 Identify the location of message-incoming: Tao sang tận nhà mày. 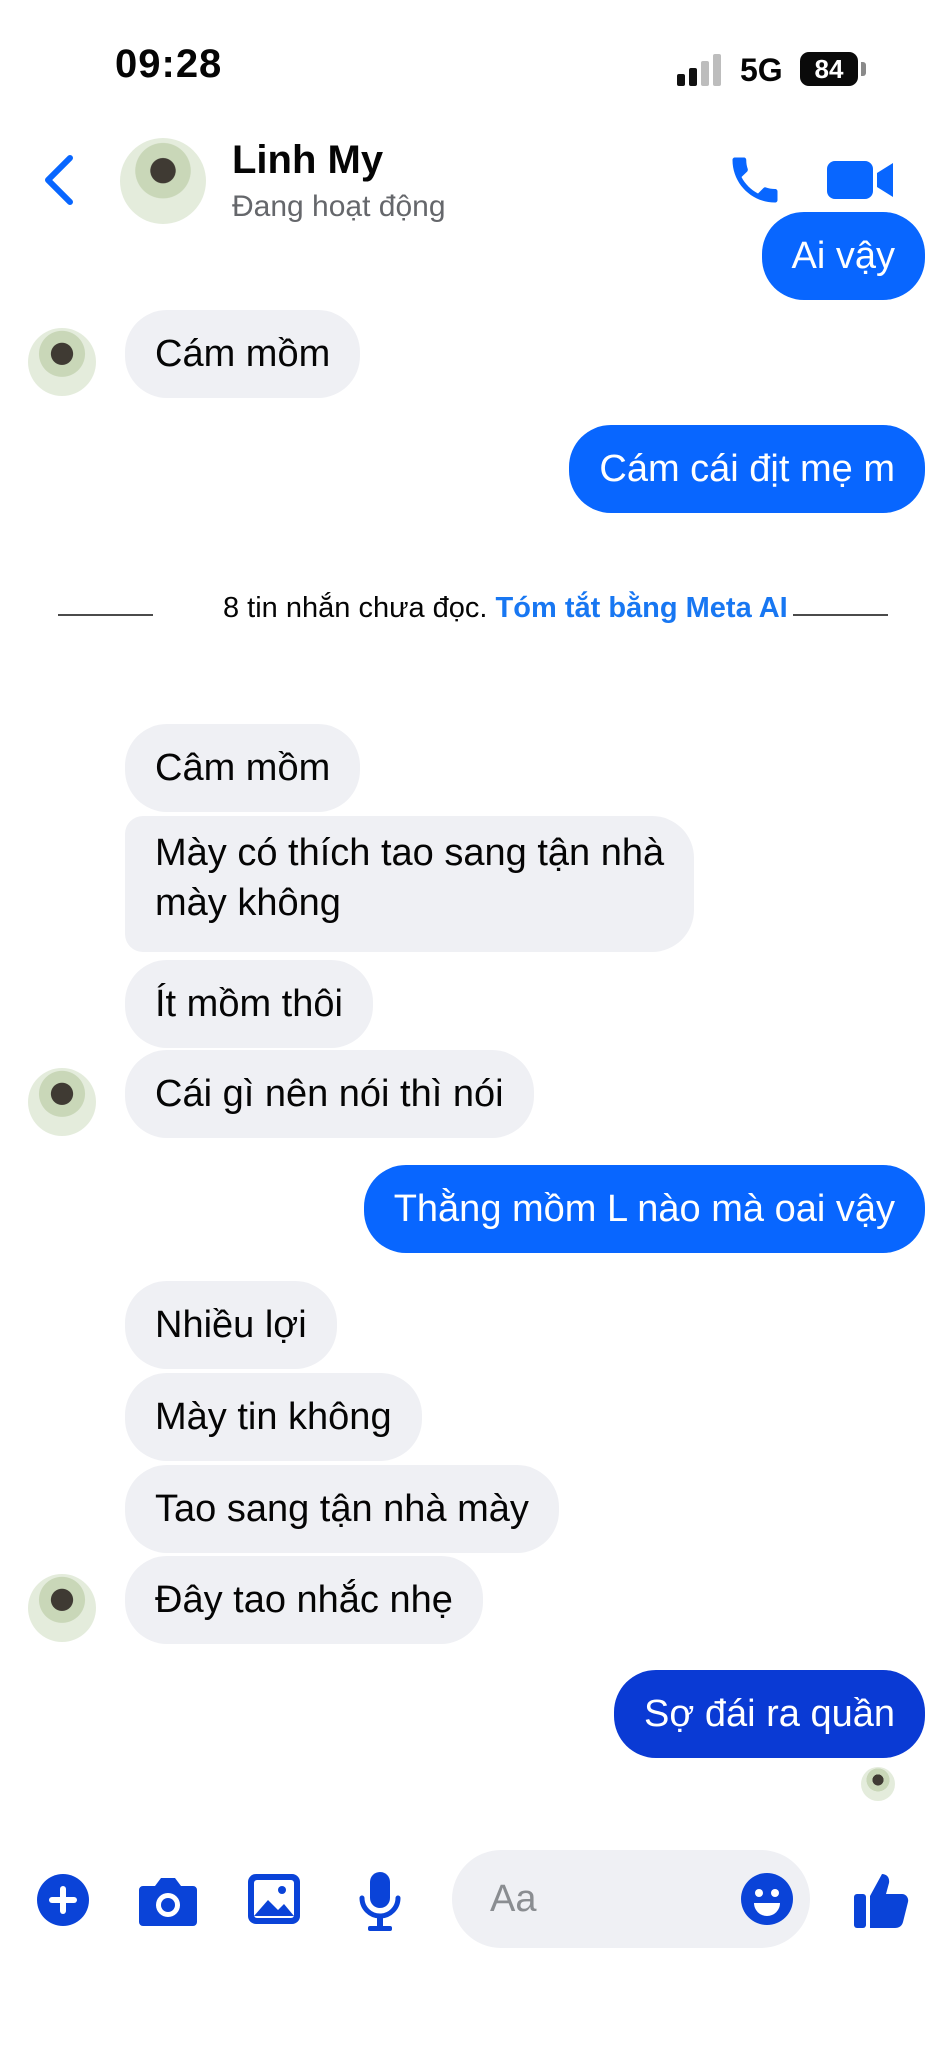
(342, 1509).